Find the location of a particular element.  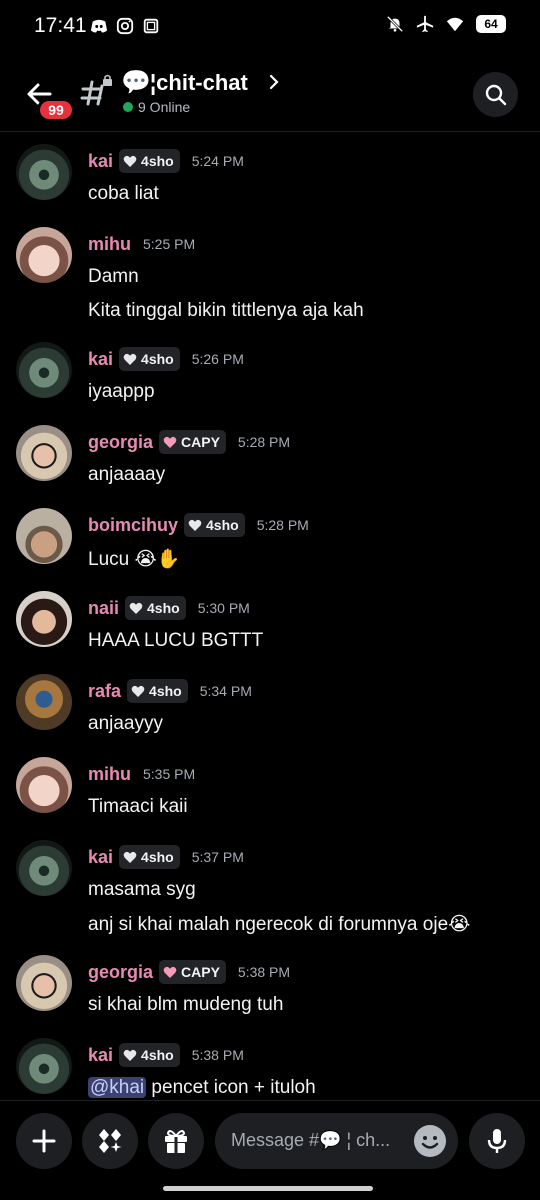

server-tag-label: CAPY is located at coordinates (200, 972).